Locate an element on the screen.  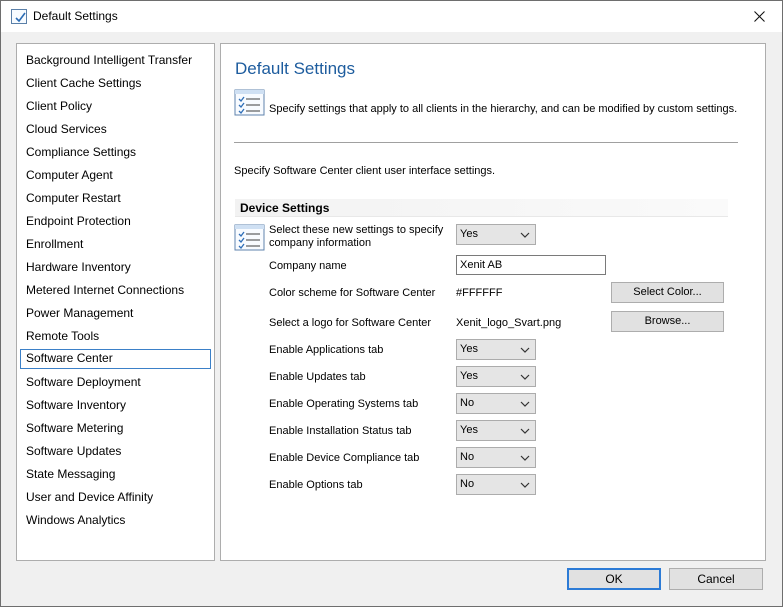
nav-item-software-updates: Software Updates is located at coordinates (115, 452).